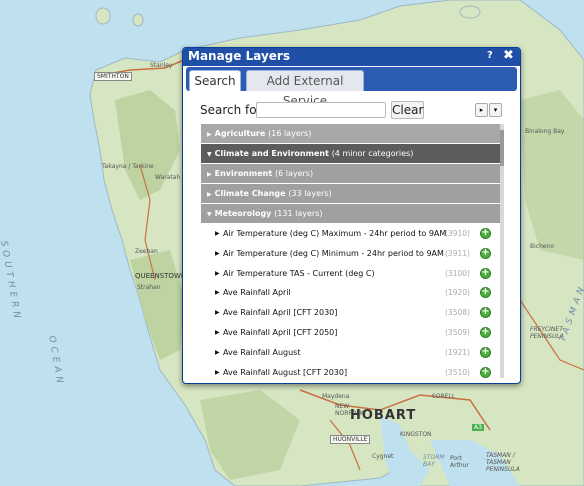  Describe the element at coordinates (350, 439) in the screenshot. I see `map-label-huonville: HUONVILLE` at that location.